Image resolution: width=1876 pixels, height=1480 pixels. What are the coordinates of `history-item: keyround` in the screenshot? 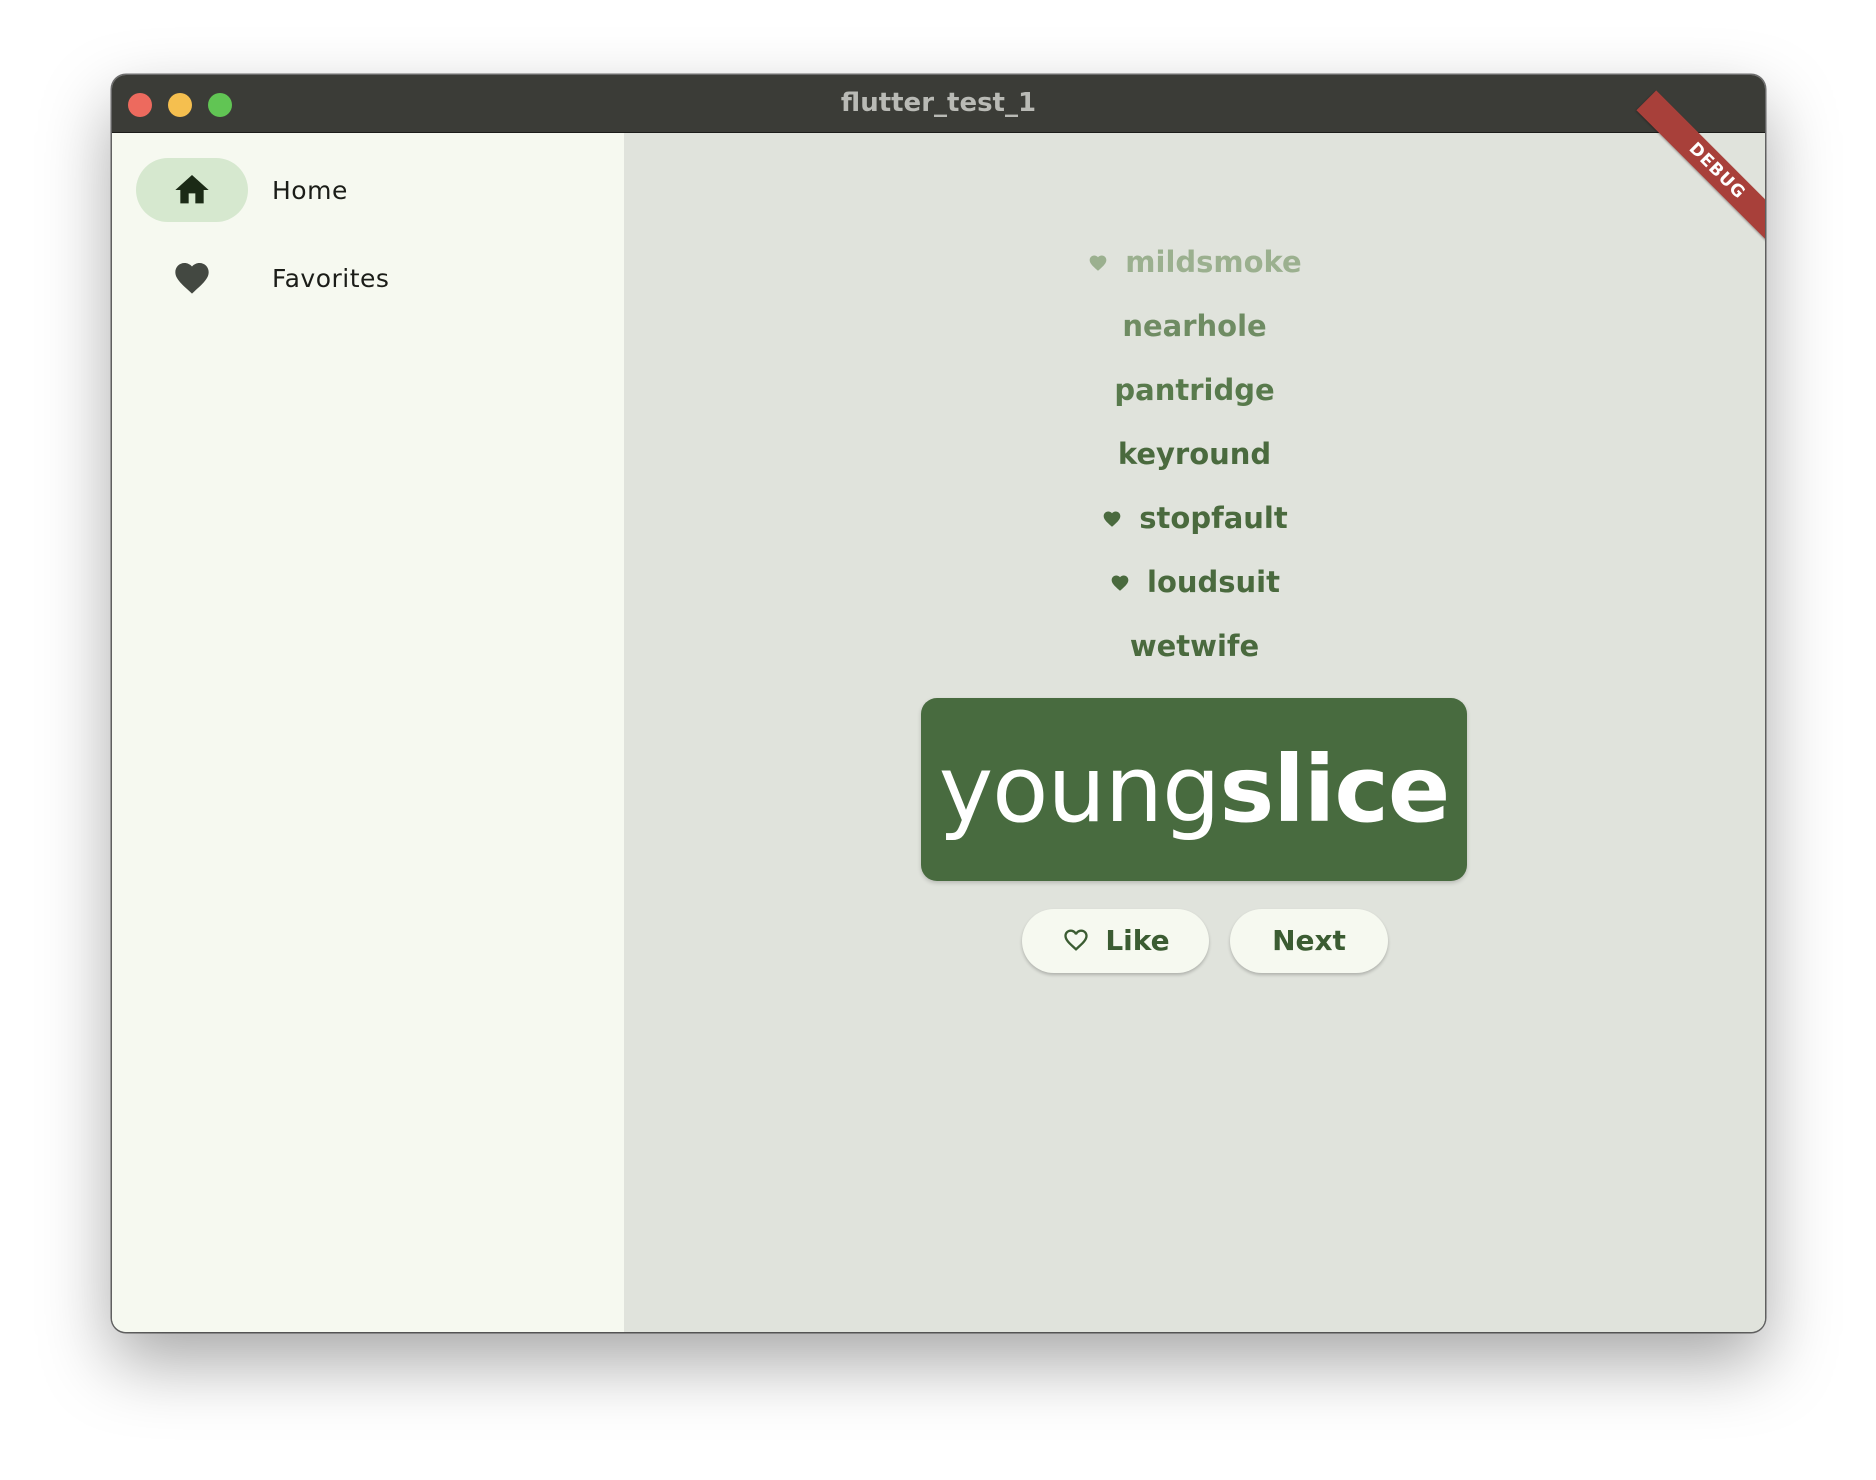 It's located at (1194, 454).